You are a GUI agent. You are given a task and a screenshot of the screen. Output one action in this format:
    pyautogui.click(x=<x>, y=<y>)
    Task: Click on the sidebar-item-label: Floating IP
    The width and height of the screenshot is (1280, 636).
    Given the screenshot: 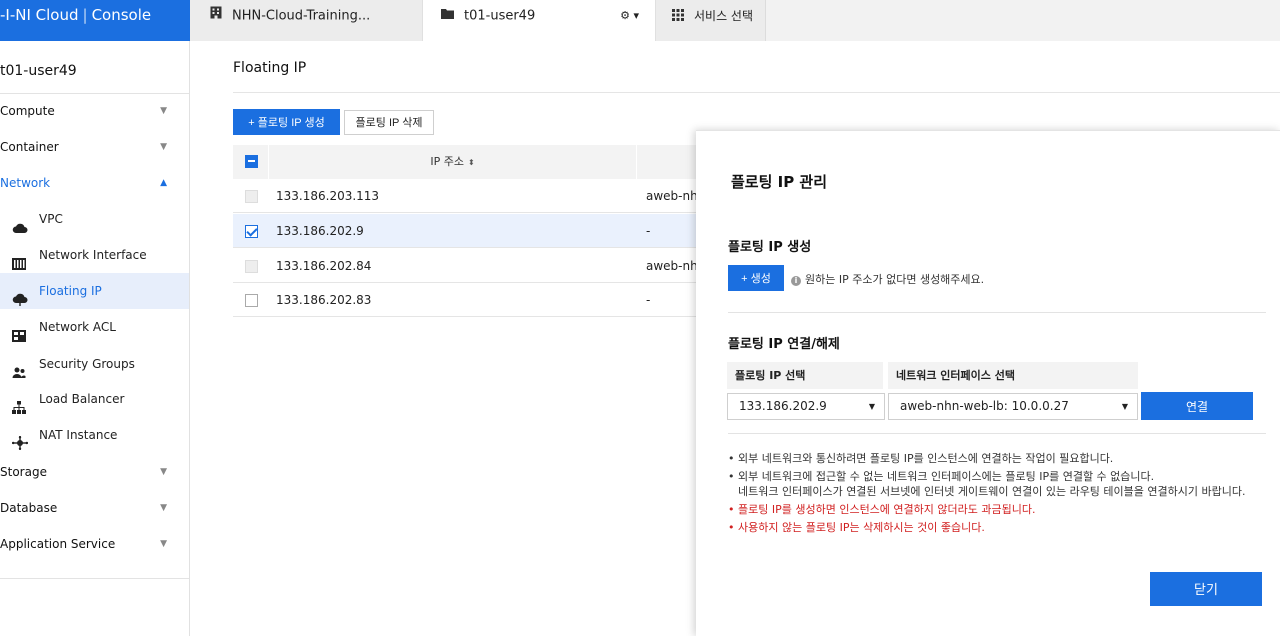 What is the action you would take?
    pyautogui.click(x=70, y=291)
    